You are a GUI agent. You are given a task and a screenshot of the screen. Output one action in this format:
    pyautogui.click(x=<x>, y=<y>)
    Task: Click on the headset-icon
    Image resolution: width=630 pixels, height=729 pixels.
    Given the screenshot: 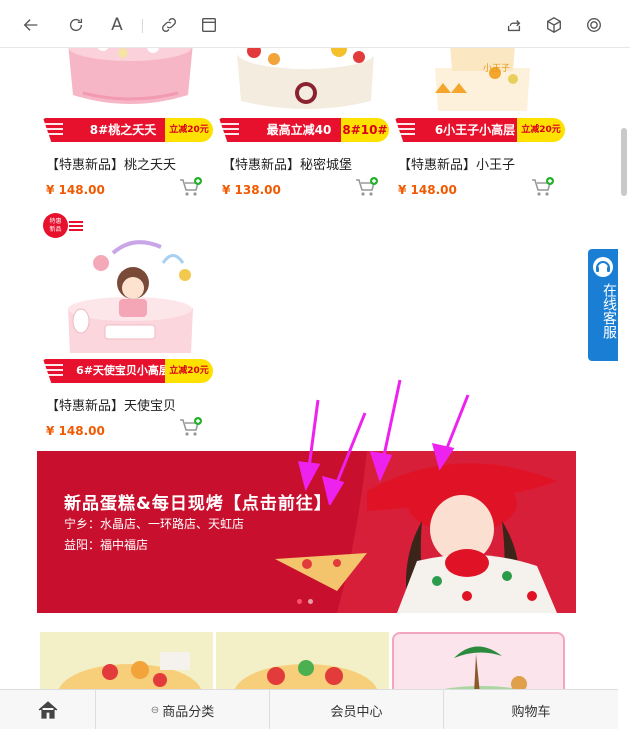 What is the action you would take?
    pyautogui.click(x=603, y=267)
    